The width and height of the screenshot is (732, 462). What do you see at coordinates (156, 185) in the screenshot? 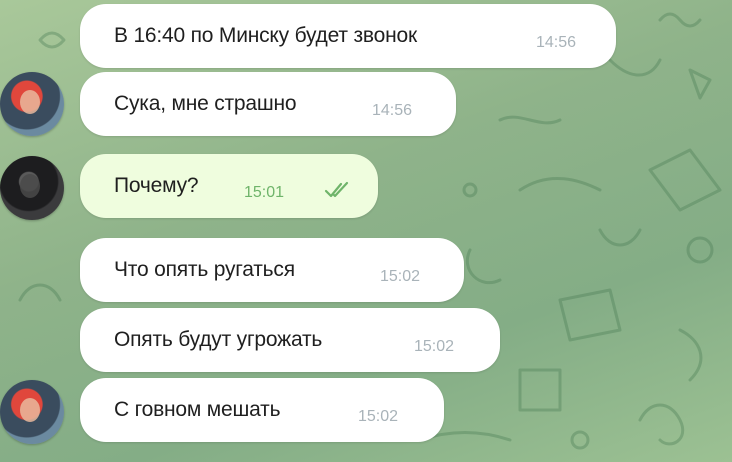
I see `message-text: Почему?` at bounding box center [156, 185].